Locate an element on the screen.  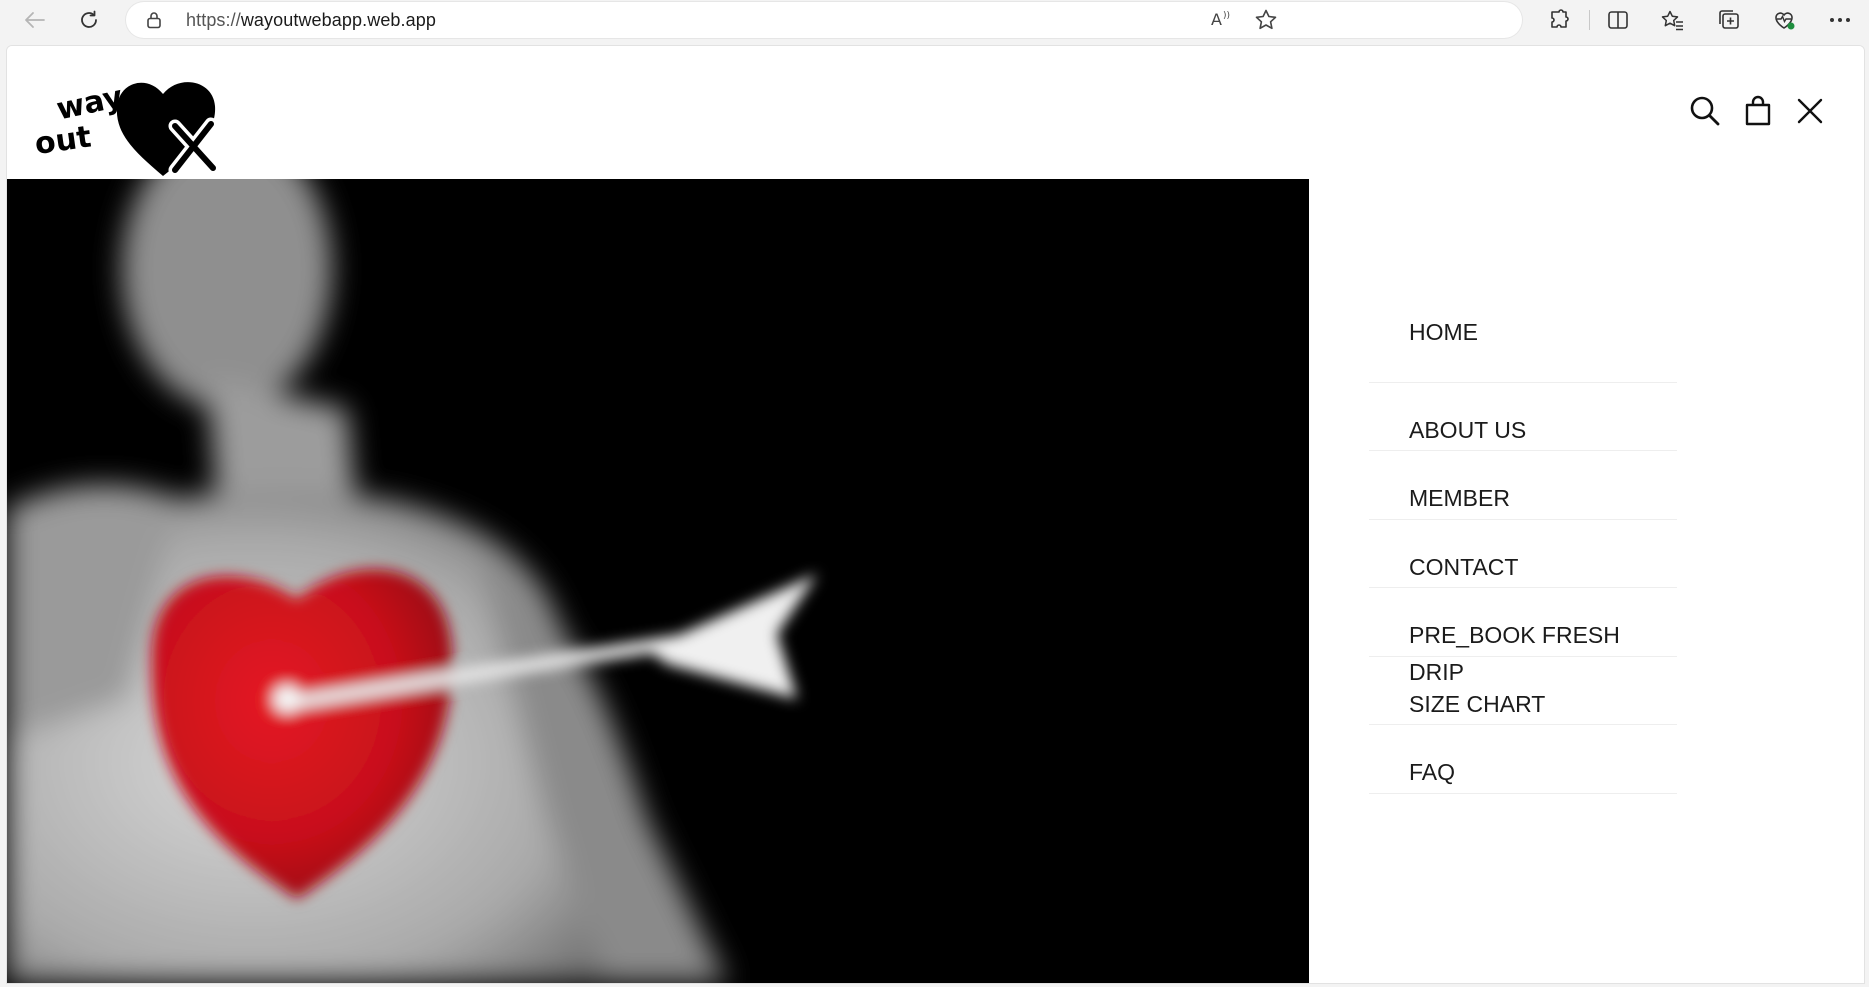
favorites-icon is located at coordinates (1673, 20).